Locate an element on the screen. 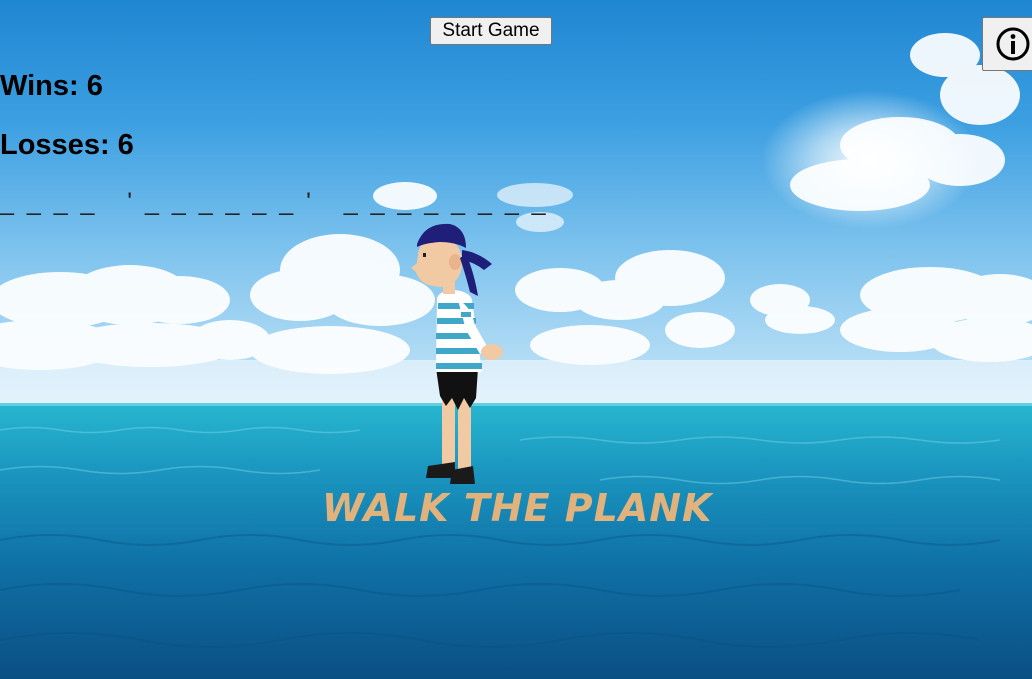  pirate-character is located at coordinates (457, 353).